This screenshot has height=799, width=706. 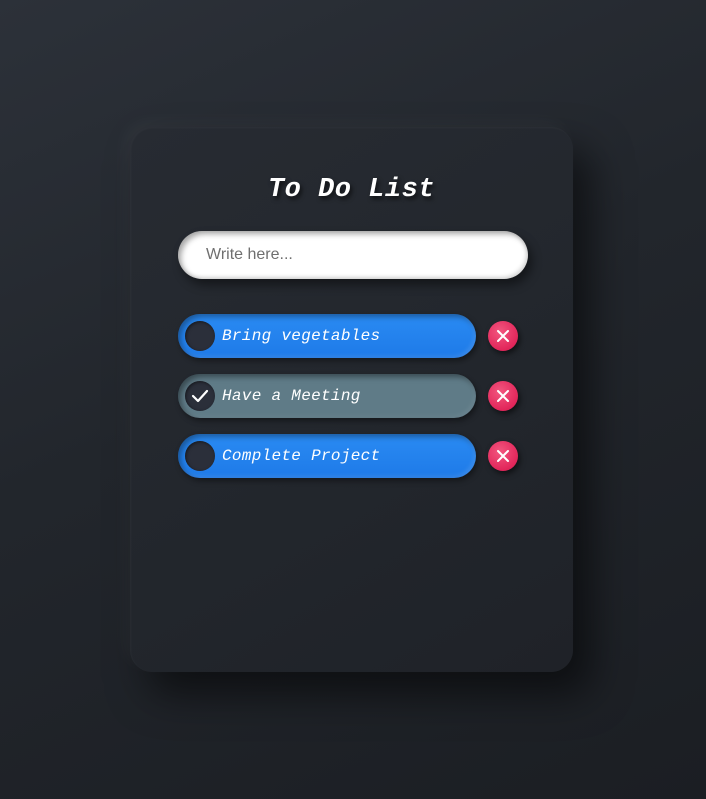 I want to click on task-label: Have a Meeting, so click(x=291, y=396).